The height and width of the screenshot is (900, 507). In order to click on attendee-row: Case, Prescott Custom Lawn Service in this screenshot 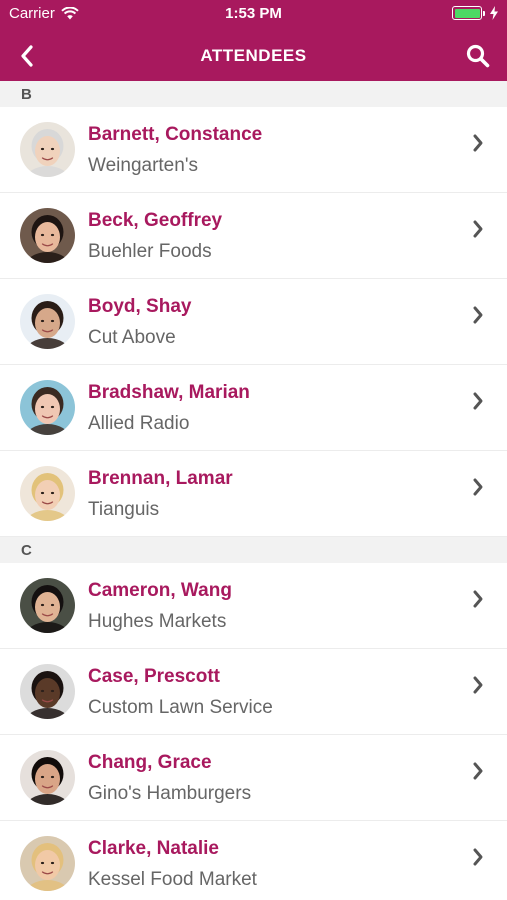, I will do `click(253, 692)`.